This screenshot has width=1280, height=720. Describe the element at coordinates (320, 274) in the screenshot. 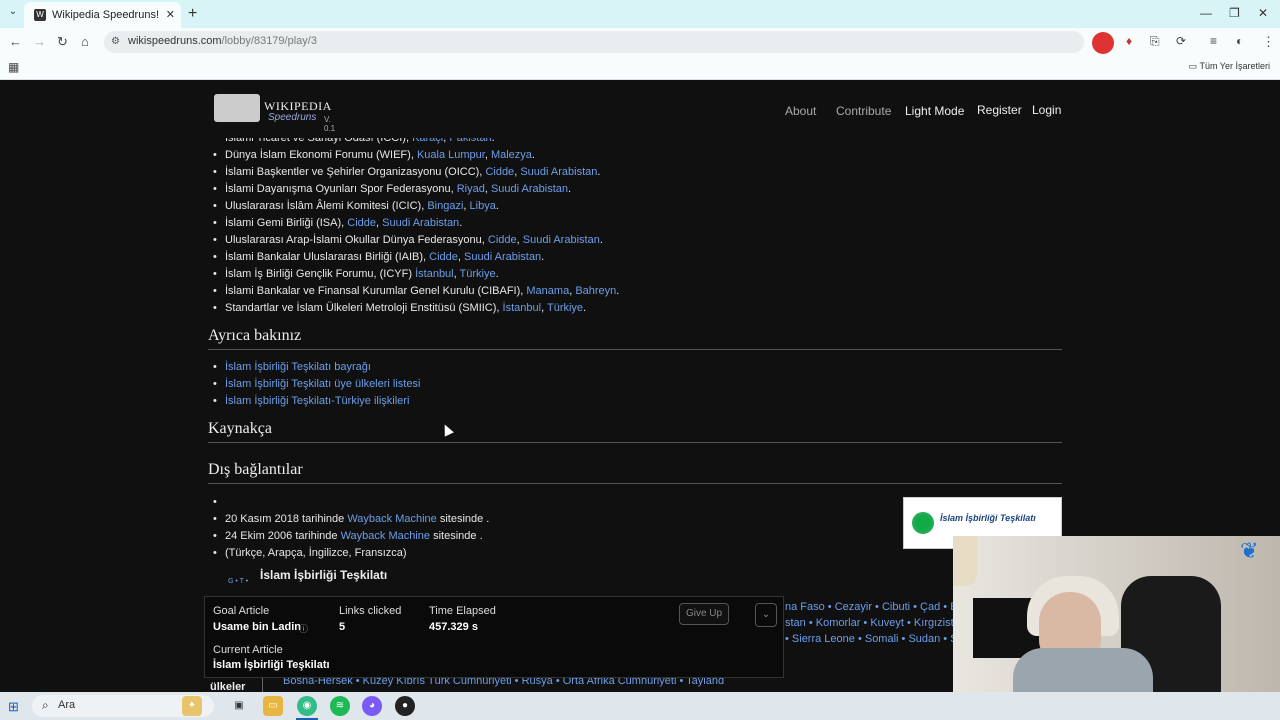

I see `organization-text: İslam İş Birliği Gençlik Forumu, (ICYF)` at that location.